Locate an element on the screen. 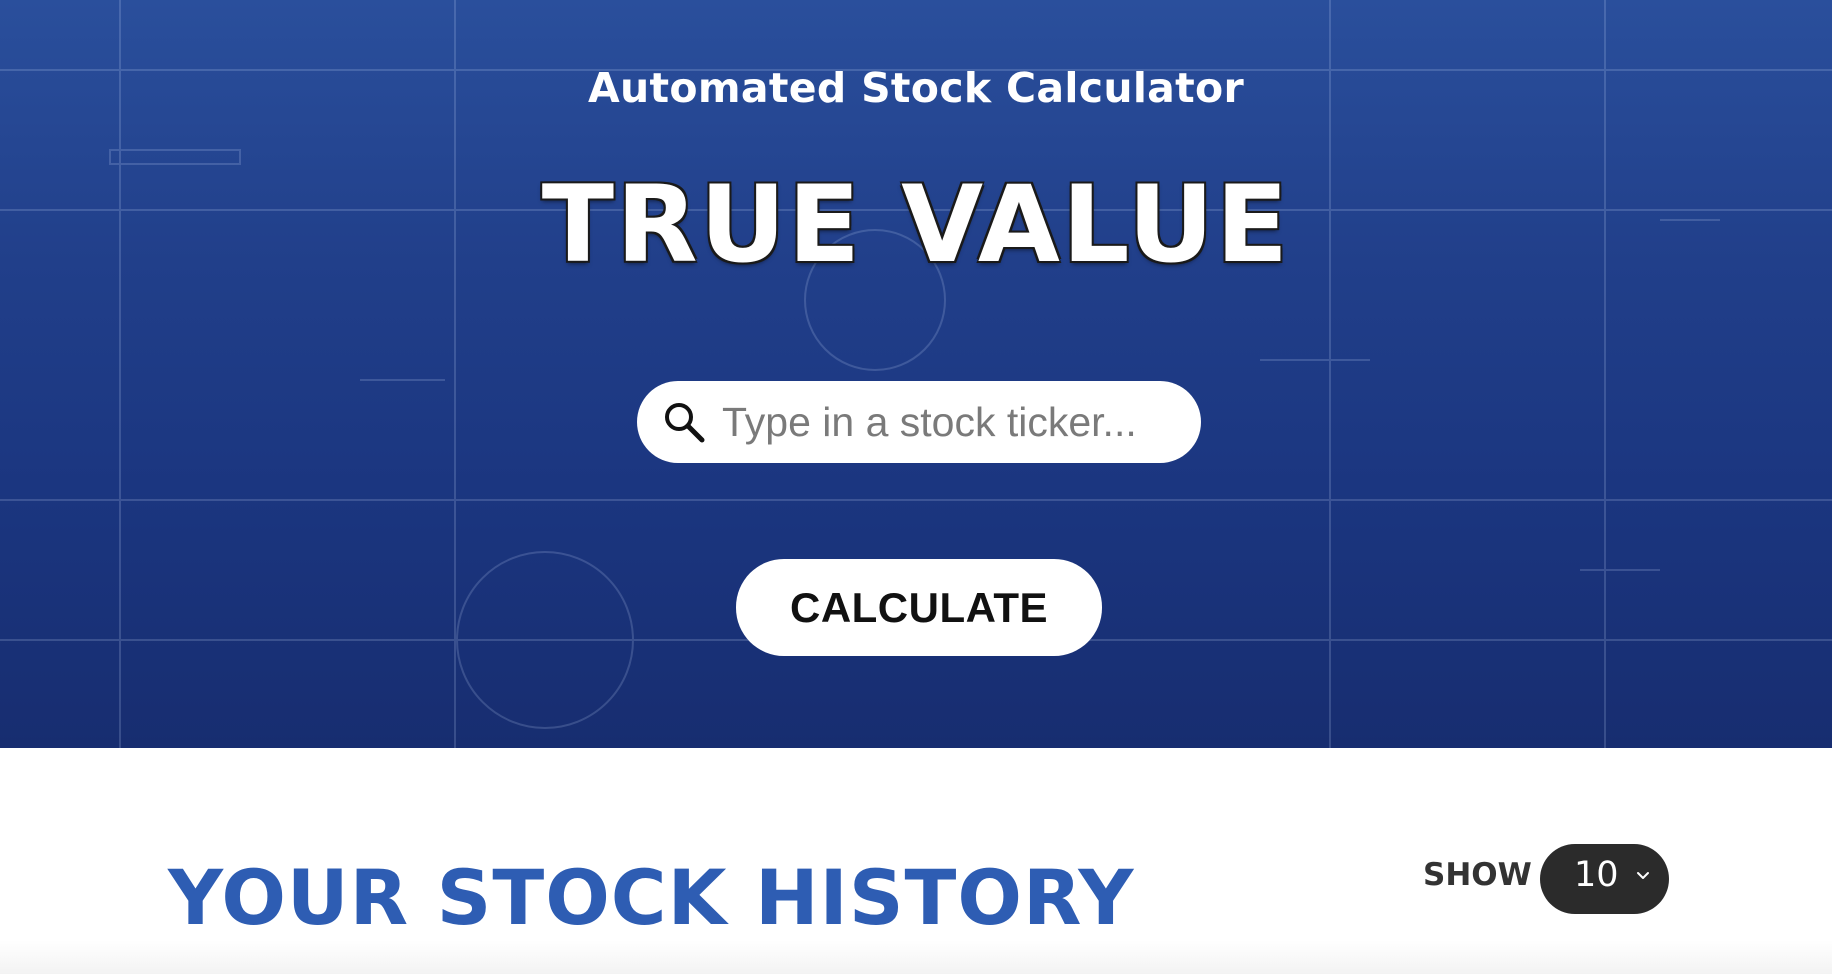 The height and width of the screenshot is (974, 1832). show-count-value: 10 is located at coordinates (1596, 875).